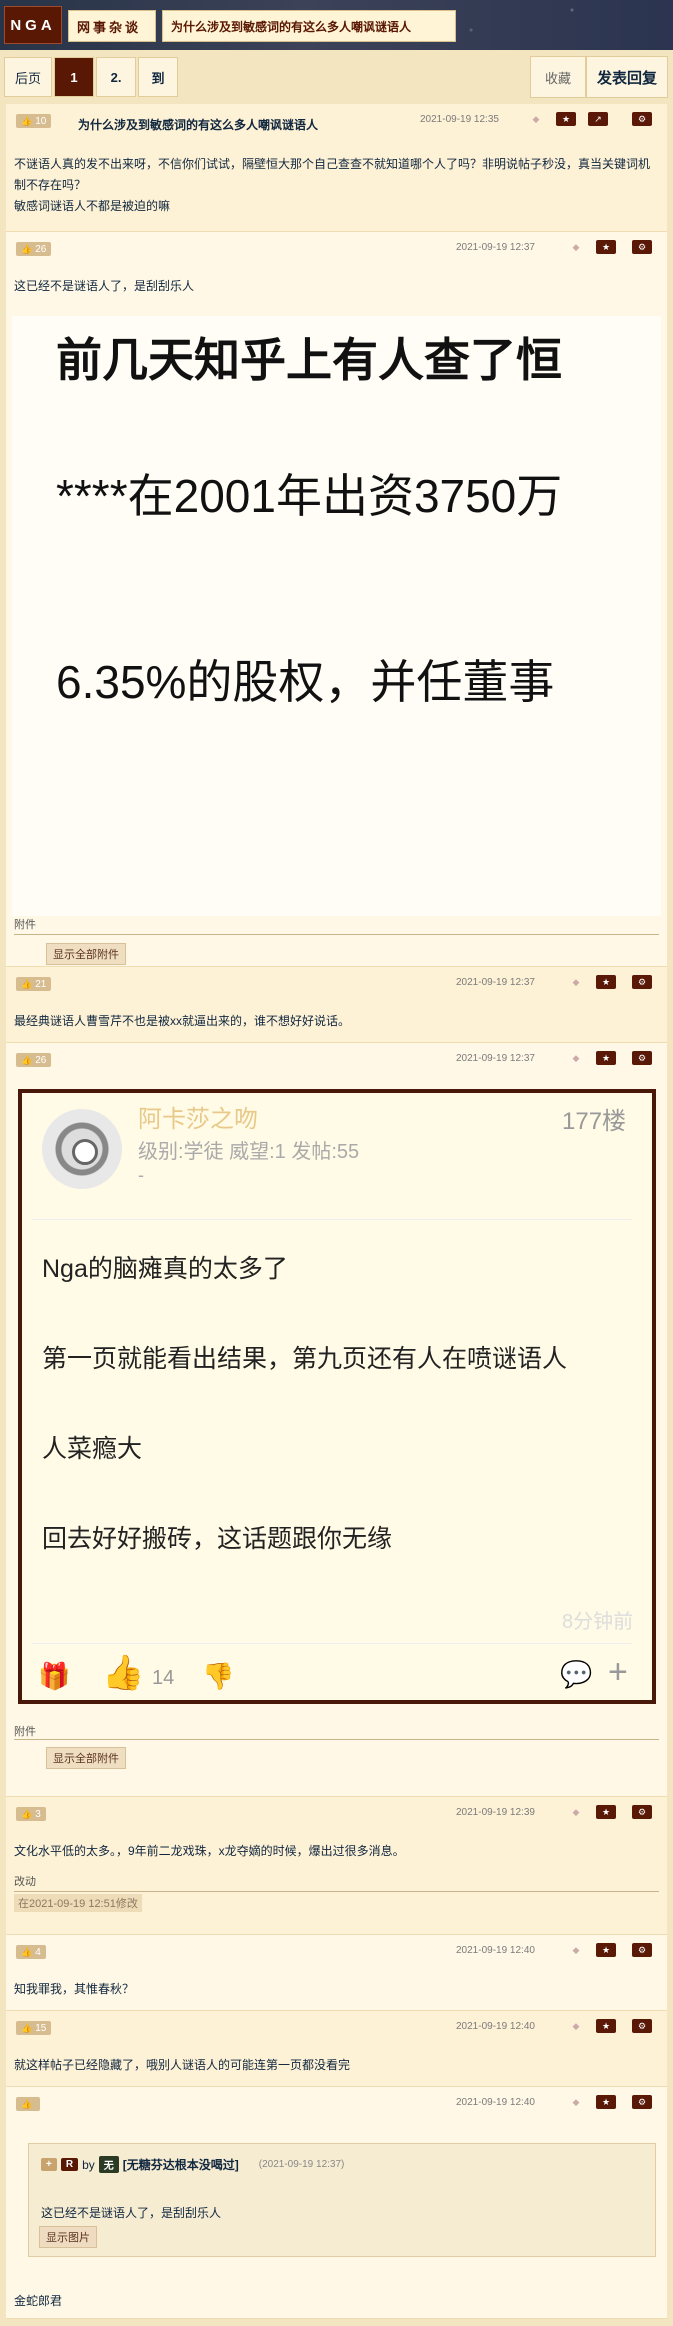  What do you see at coordinates (33, 25) in the screenshot?
I see `nga-logo: NGA` at bounding box center [33, 25].